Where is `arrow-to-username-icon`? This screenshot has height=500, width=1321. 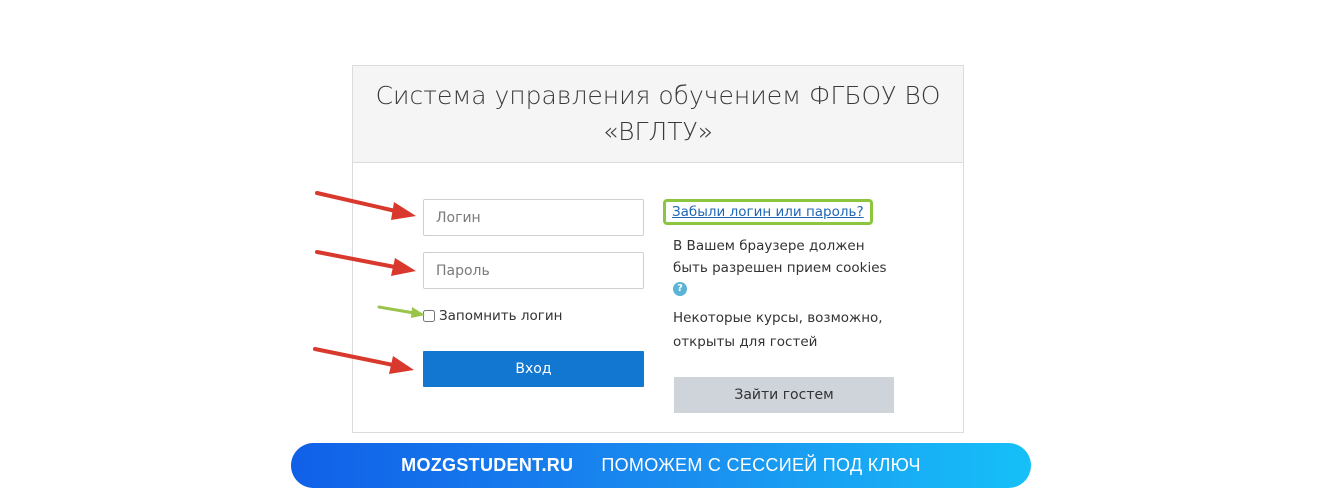
arrow-to-username-icon is located at coordinates (365, 205).